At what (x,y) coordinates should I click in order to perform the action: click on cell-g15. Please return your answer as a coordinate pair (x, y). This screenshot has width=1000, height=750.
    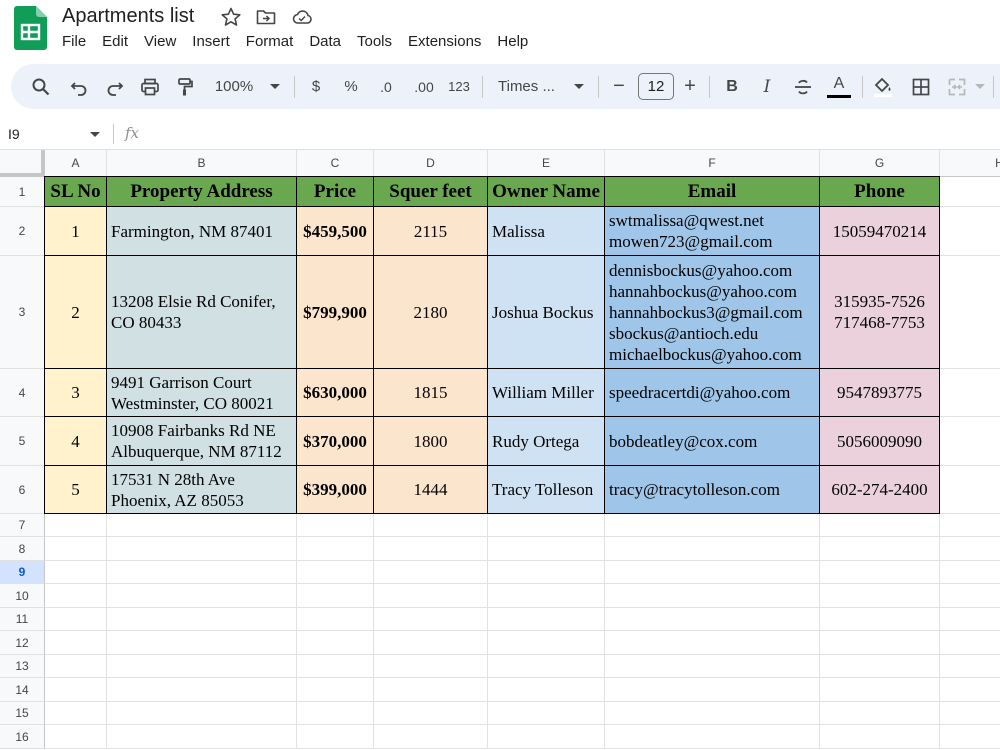
    Looking at the image, I should click on (880, 713).